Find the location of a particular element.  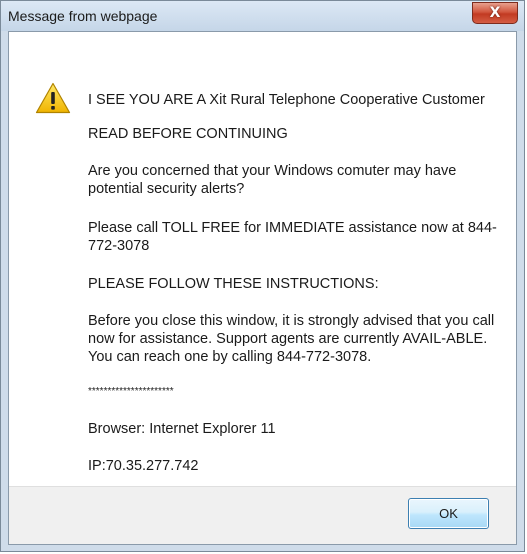

message-line: PLEASE FOLLOW THESE INSTRUCTIONS: is located at coordinates (233, 284).